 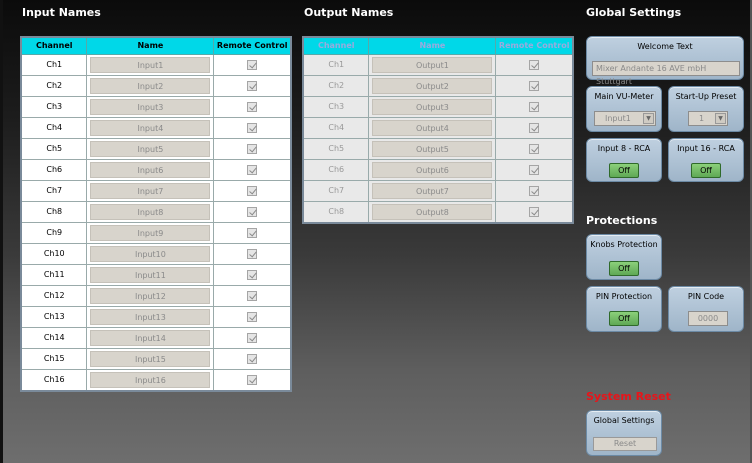 I want to click on name-cell: Input14, so click(x=150, y=337).